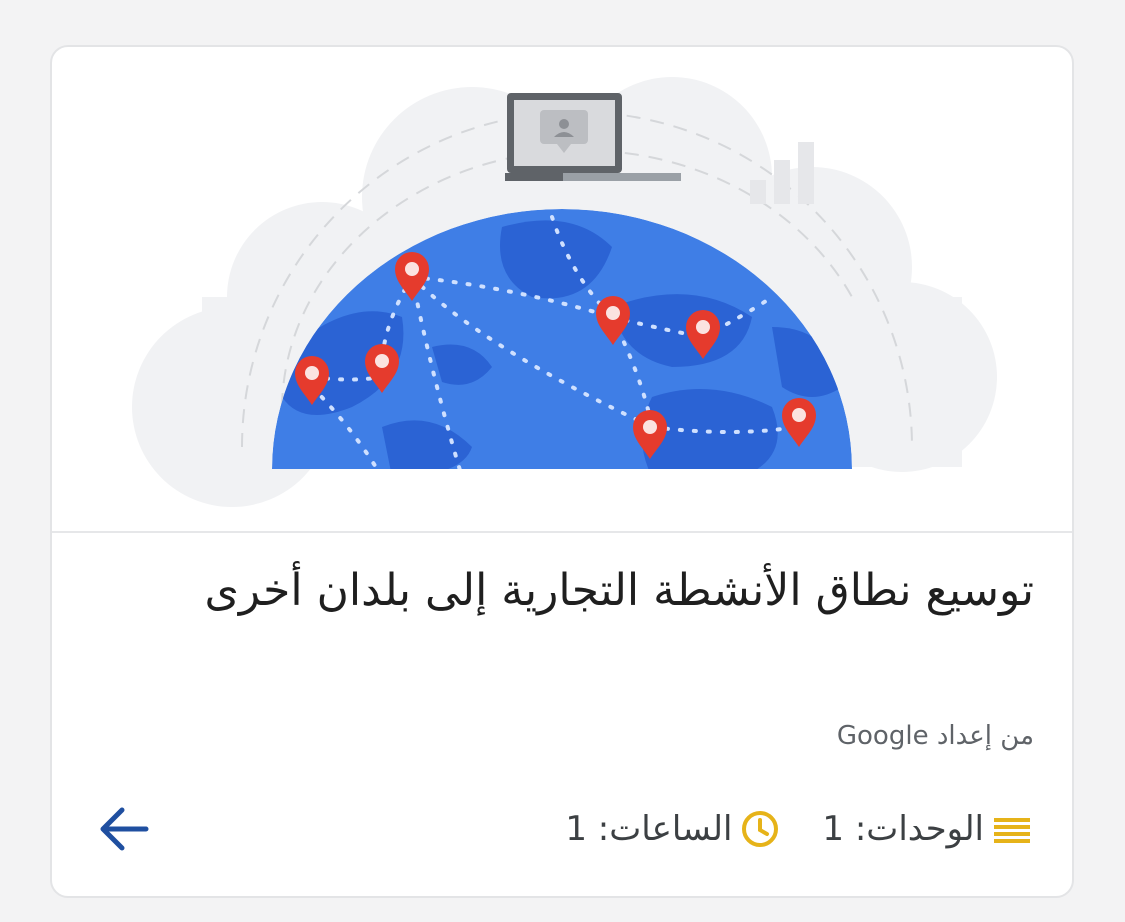  What do you see at coordinates (760, 829) in the screenshot?
I see `clock-icon` at bounding box center [760, 829].